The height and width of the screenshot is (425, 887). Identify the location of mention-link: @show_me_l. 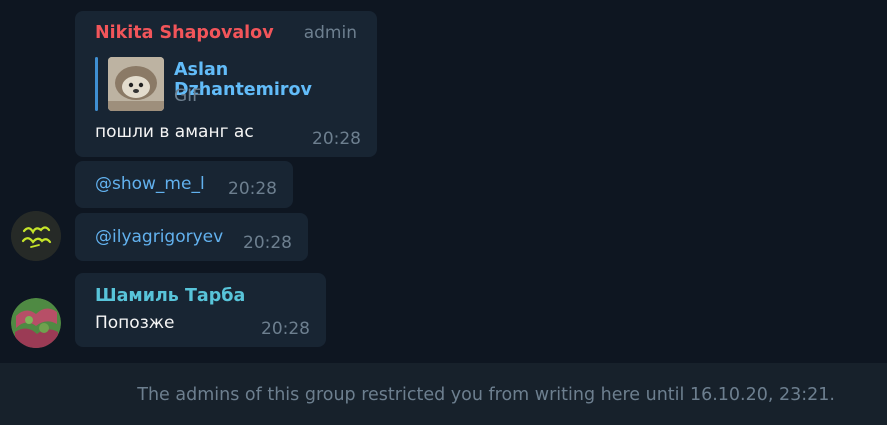
(150, 184).